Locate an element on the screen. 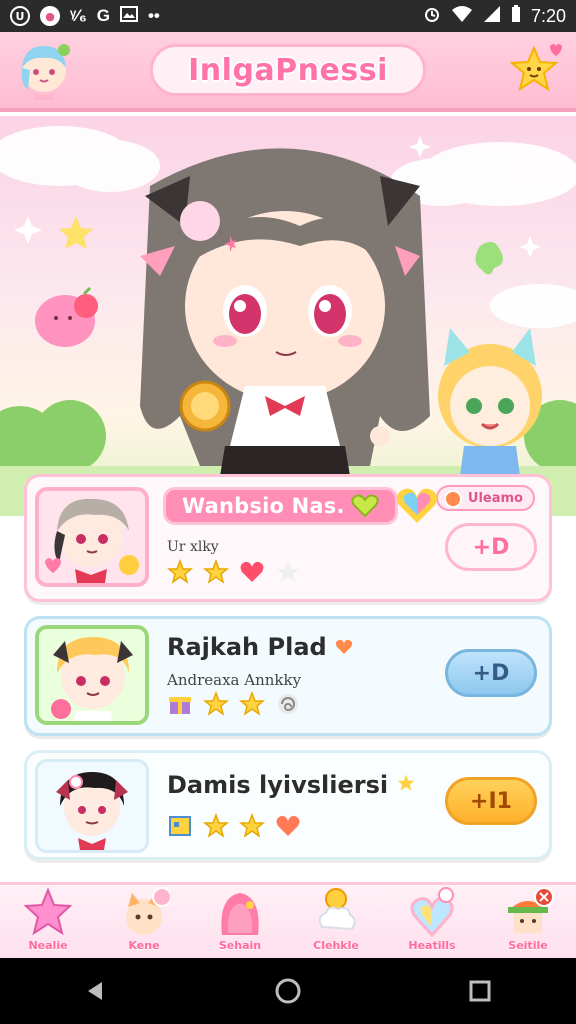  gift-icon is located at coordinates (180, 705).